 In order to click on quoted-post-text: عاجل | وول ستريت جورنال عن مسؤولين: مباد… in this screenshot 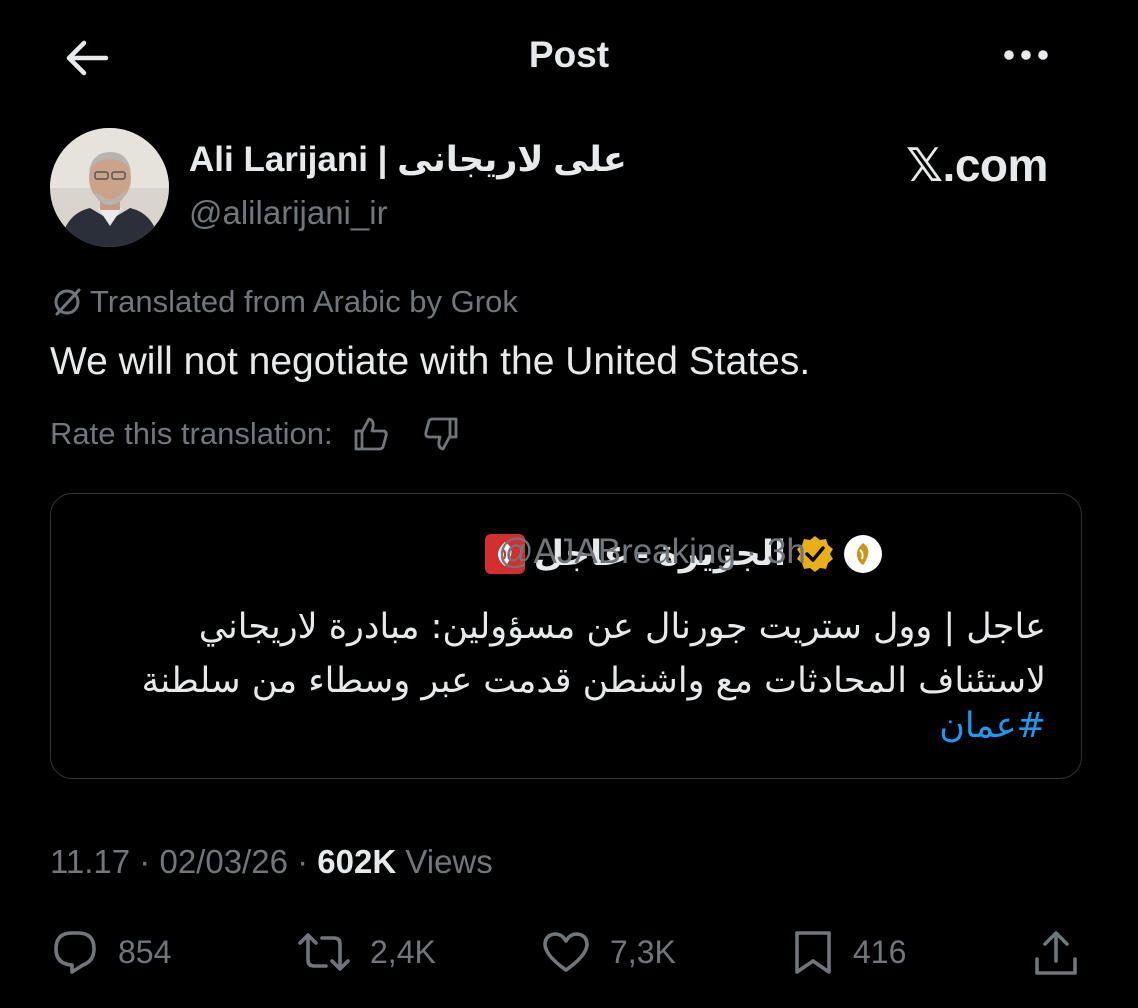, I will do `click(593, 654)`.